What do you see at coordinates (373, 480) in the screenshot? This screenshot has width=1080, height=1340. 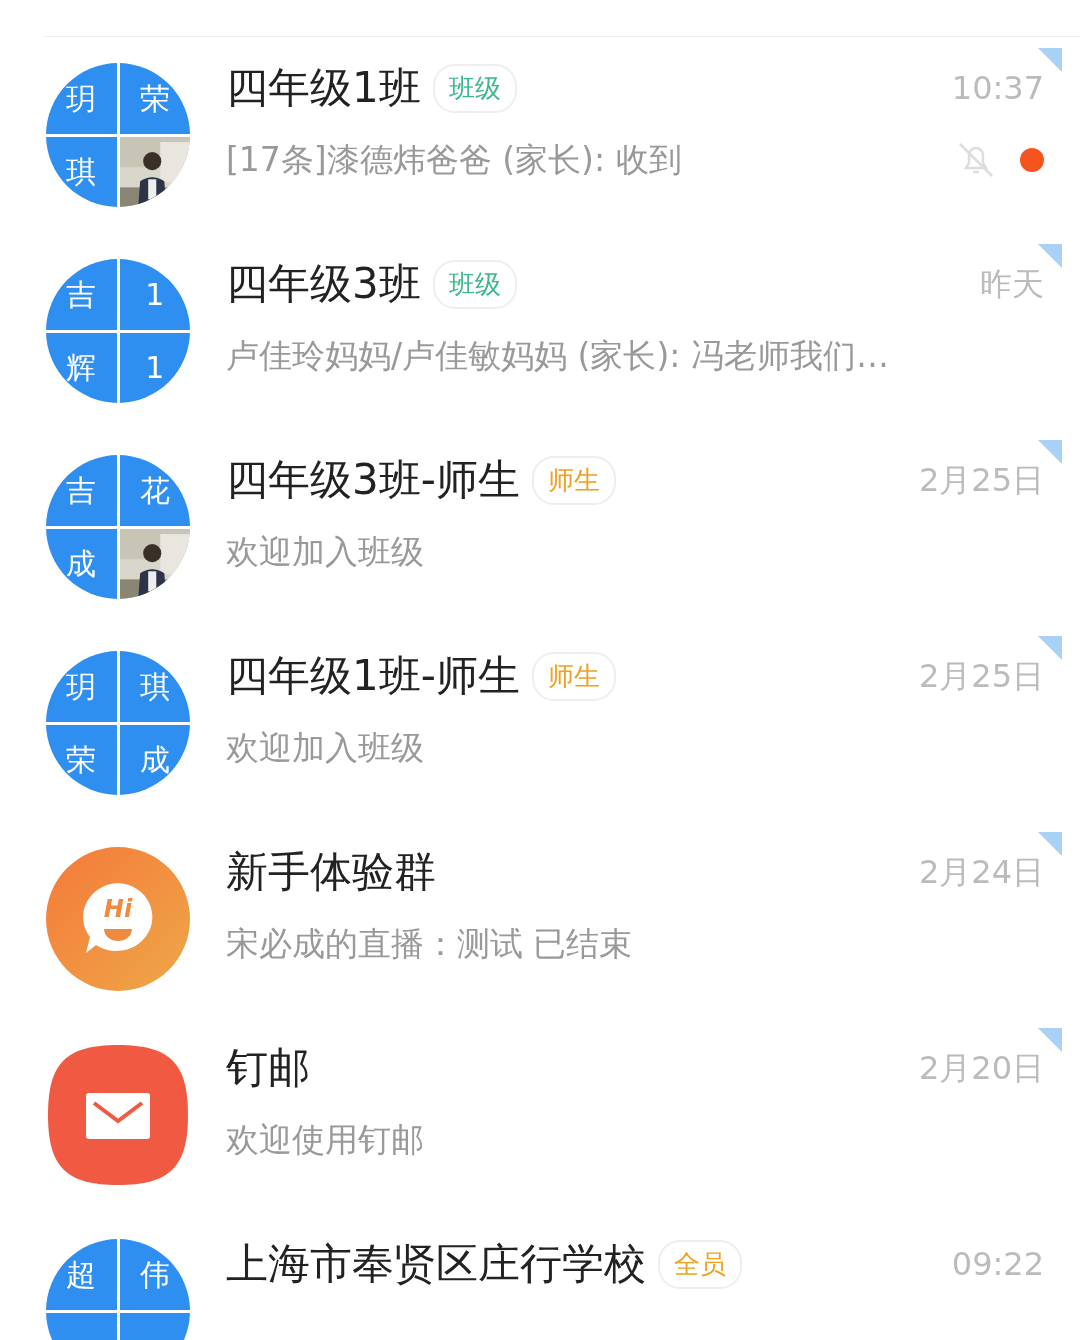 I see `chat-title: 四年级3班-师生` at bounding box center [373, 480].